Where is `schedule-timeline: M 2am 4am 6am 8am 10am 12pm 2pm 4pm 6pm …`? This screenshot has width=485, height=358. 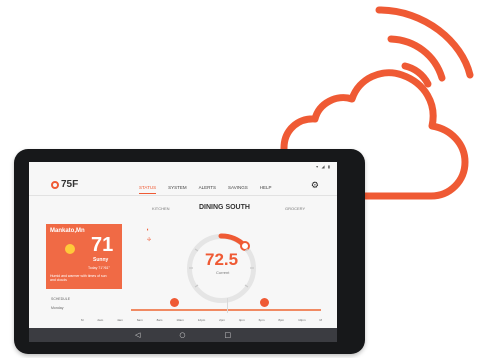 schedule-timeline: M 2am 4am 6am 8am 10am 12pm 2pm 4pm 6pm … is located at coordinates (201, 320).